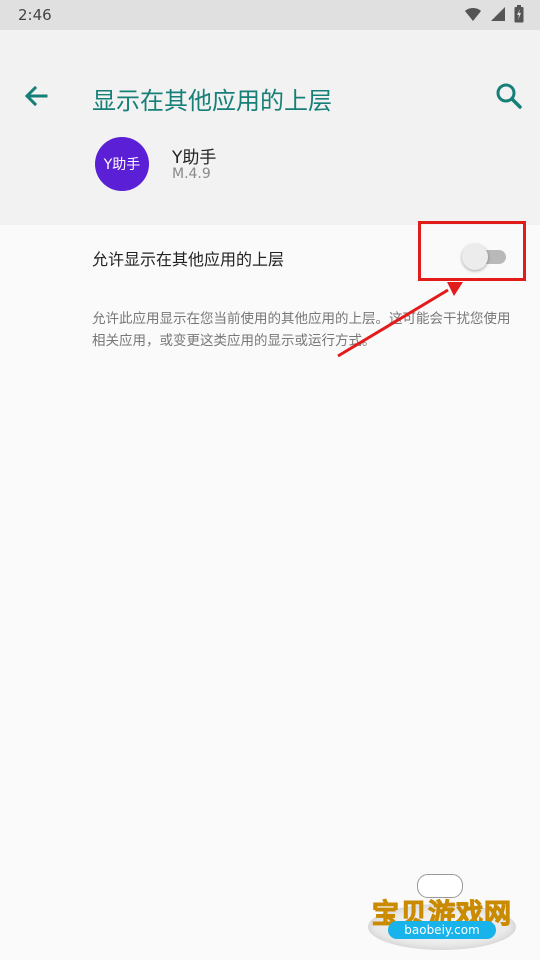  Describe the element at coordinates (442, 930) in the screenshot. I see `watermark-url: baobeiy.com` at that location.